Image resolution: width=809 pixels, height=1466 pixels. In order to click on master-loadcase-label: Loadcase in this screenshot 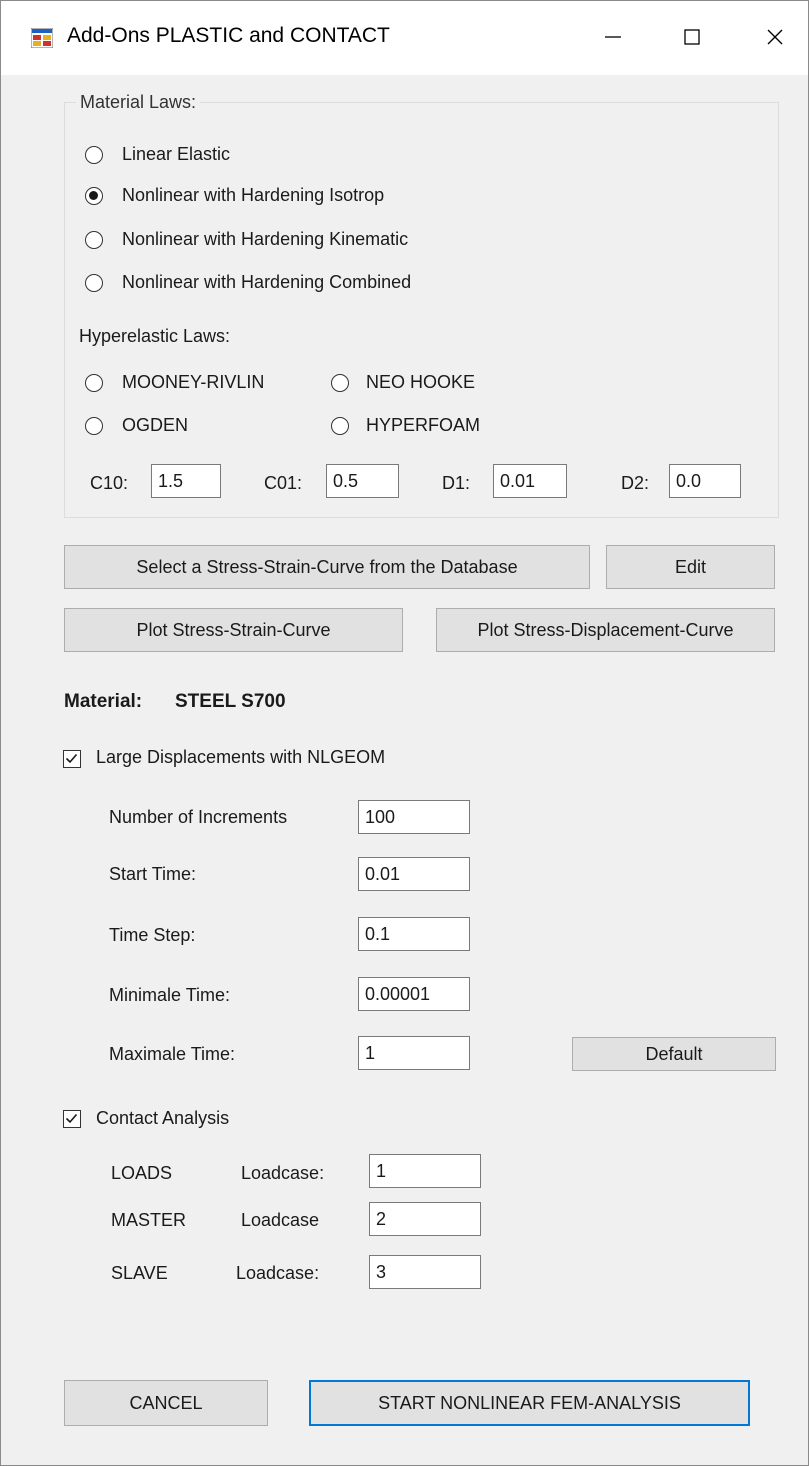, I will do `click(280, 1220)`.